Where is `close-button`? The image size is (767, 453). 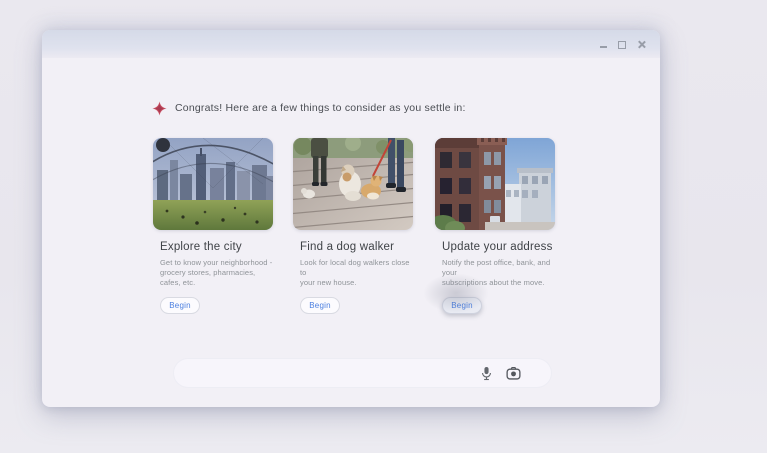
close-button is located at coordinates (641, 44).